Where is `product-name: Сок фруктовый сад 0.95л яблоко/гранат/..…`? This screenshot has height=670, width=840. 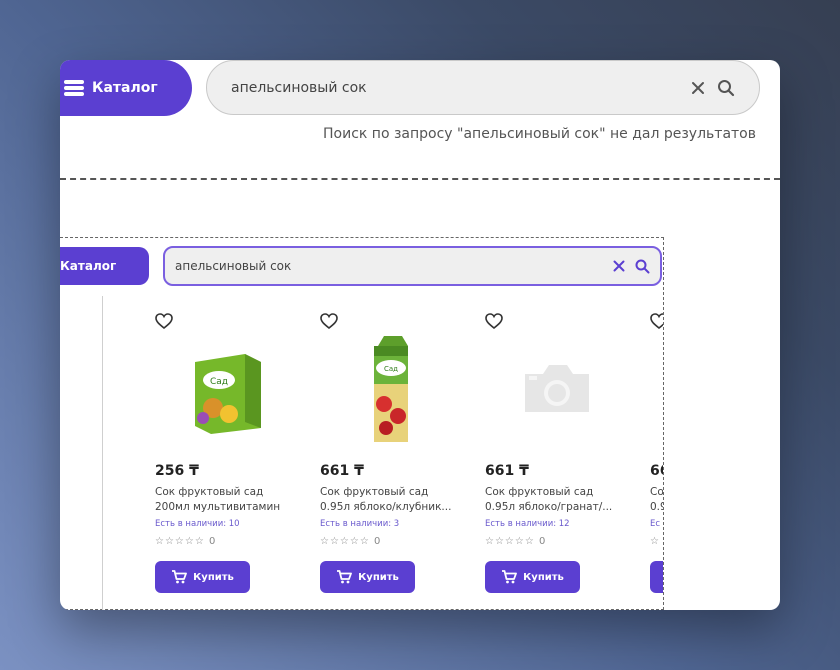 product-name: Сок фруктовый сад 0.95л яблоко/гранат/..… is located at coordinates (555, 500).